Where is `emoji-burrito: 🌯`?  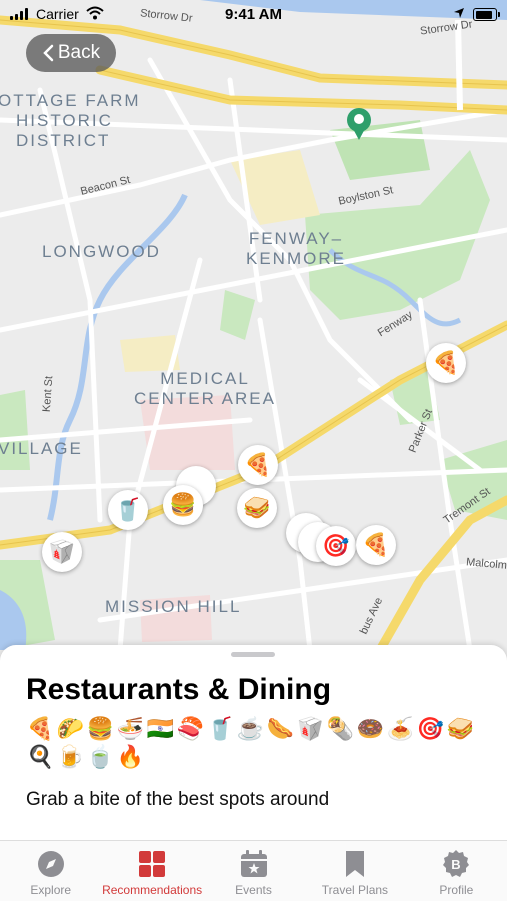
emoji-burrito: 🌯 is located at coordinates (341, 728).